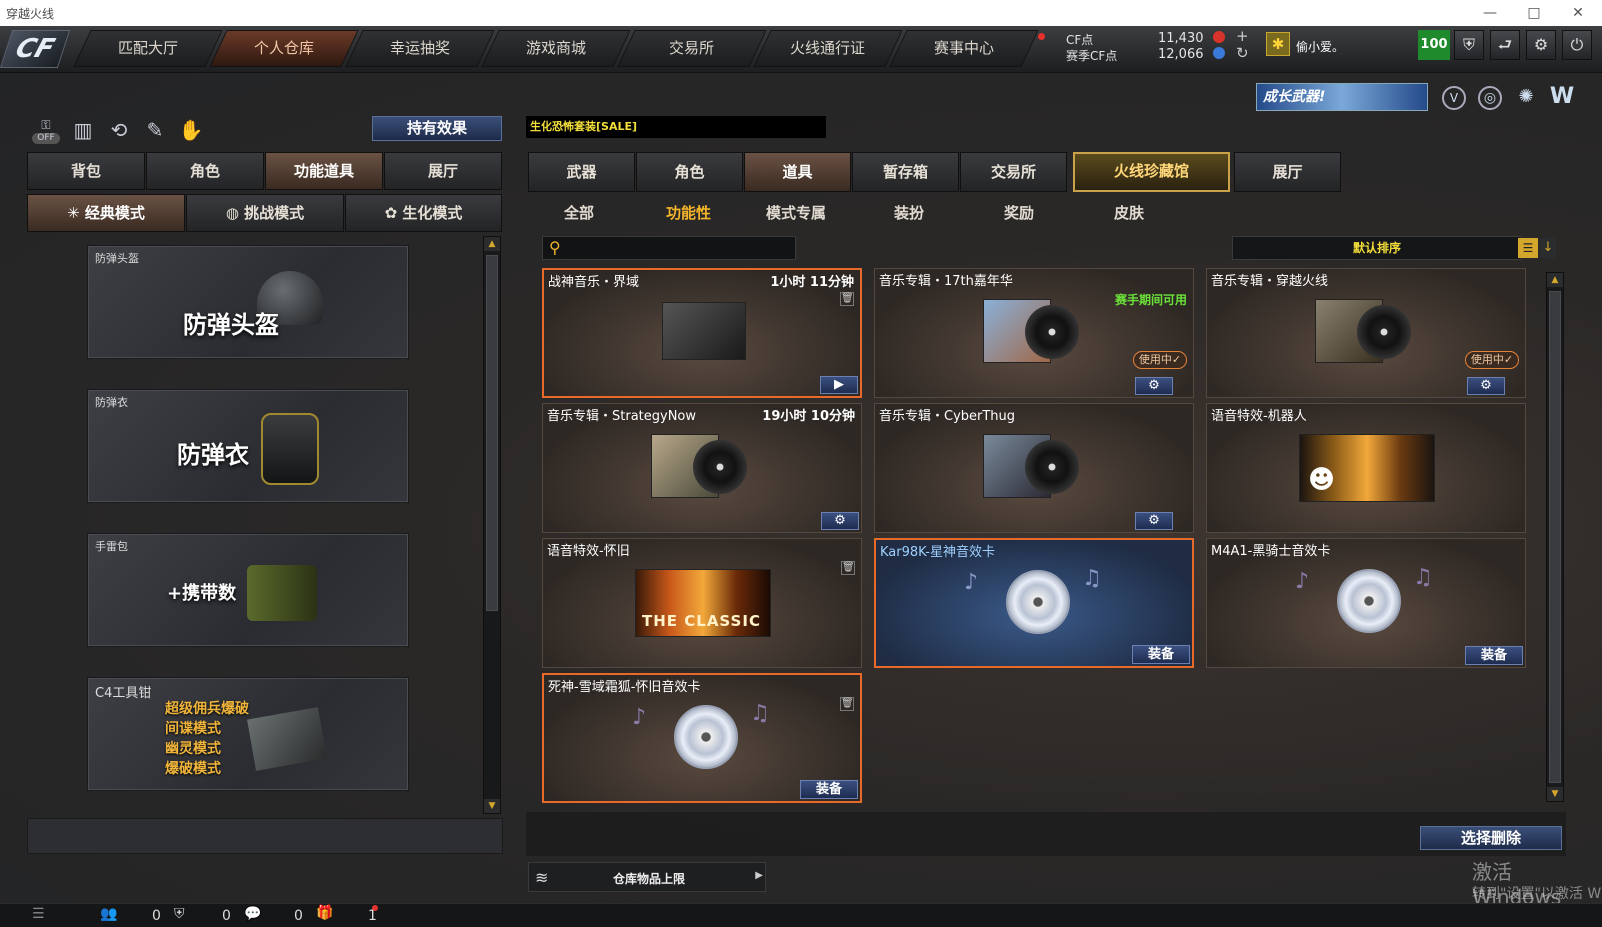 The height and width of the screenshot is (927, 1602). Describe the element at coordinates (1526, 98) in the screenshot. I see `sparkle-icon: ✺` at that location.